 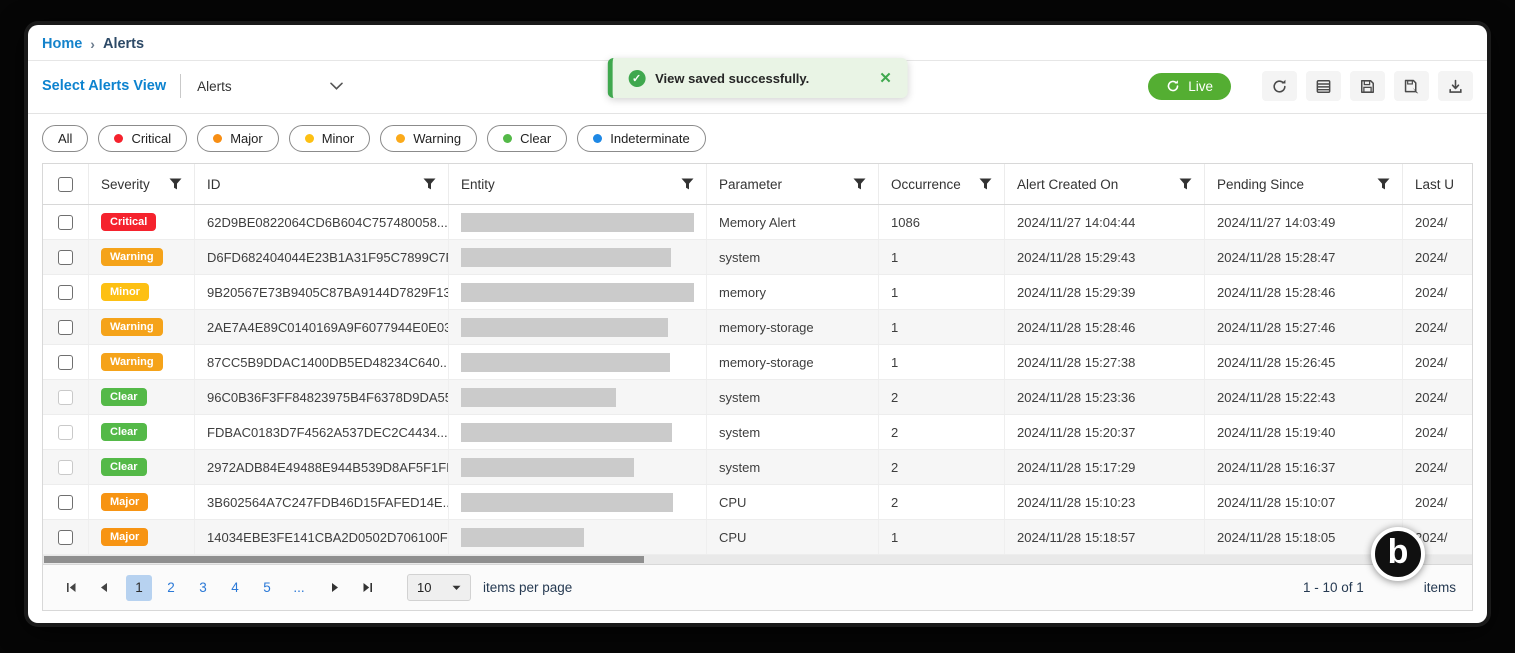 I want to click on chip-label: All, so click(x=65, y=138).